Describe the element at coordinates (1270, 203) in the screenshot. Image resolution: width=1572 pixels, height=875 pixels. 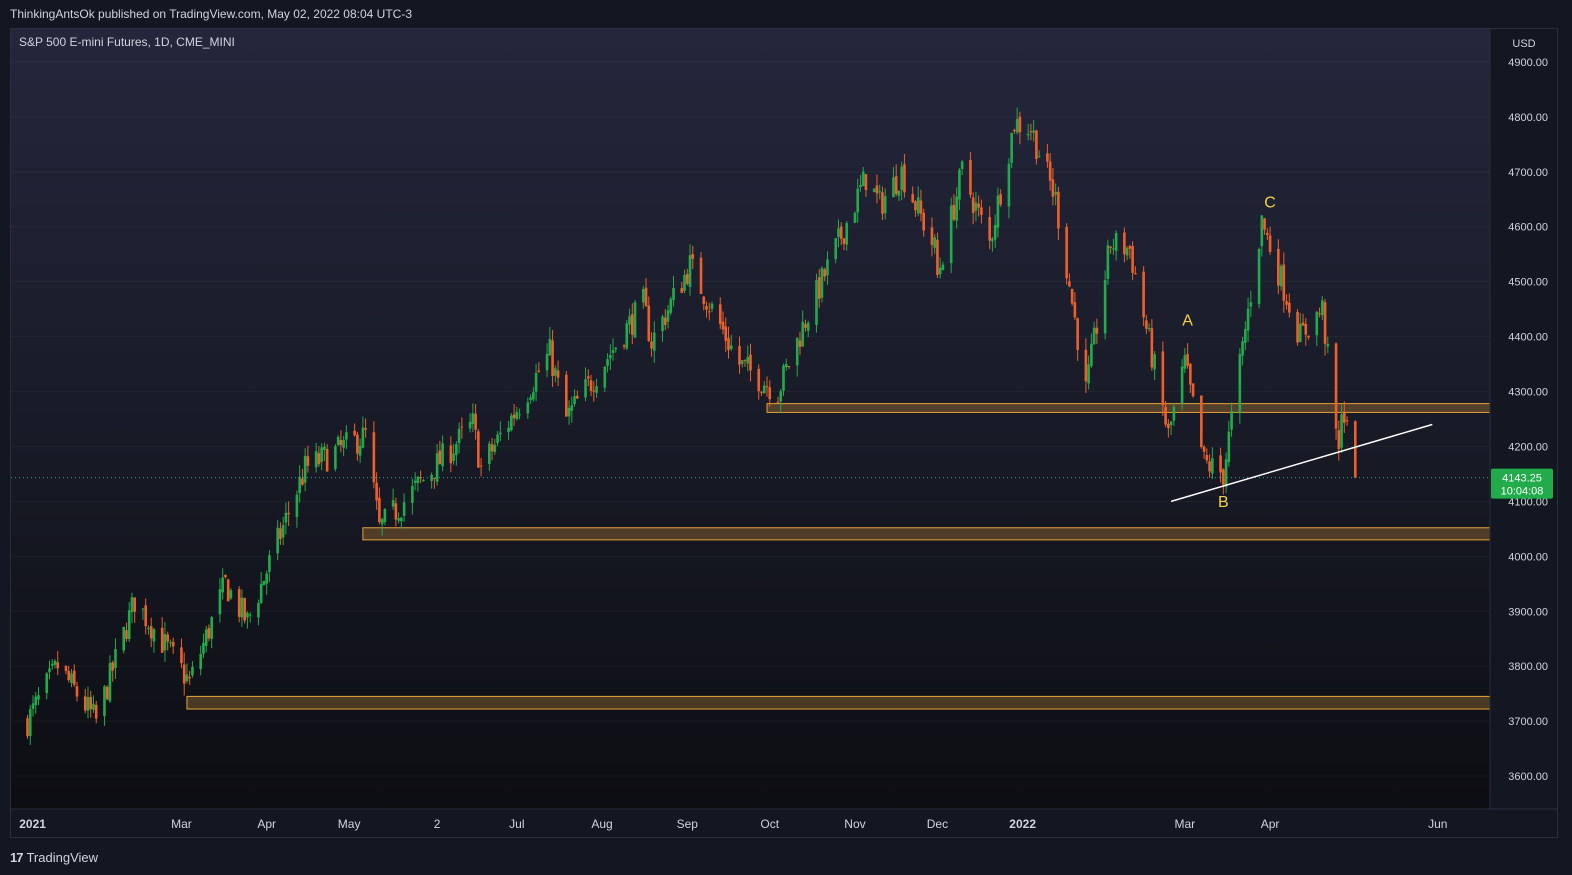
I see `wave-label-c: C` at that location.